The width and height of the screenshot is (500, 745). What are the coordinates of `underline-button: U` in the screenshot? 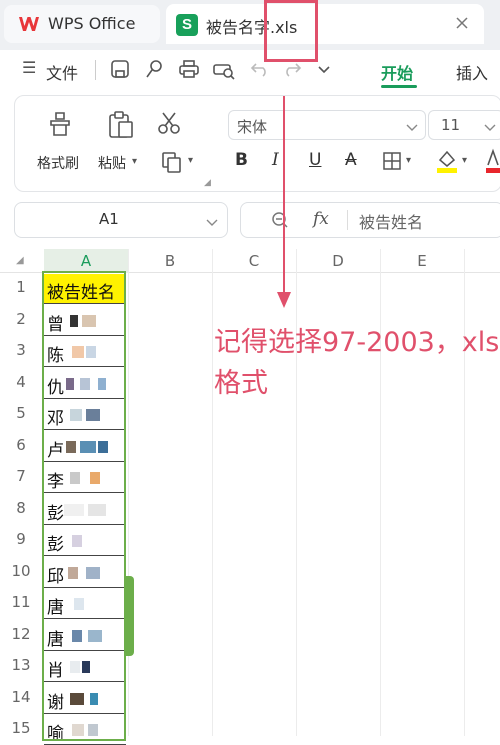 It's located at (315, 160).